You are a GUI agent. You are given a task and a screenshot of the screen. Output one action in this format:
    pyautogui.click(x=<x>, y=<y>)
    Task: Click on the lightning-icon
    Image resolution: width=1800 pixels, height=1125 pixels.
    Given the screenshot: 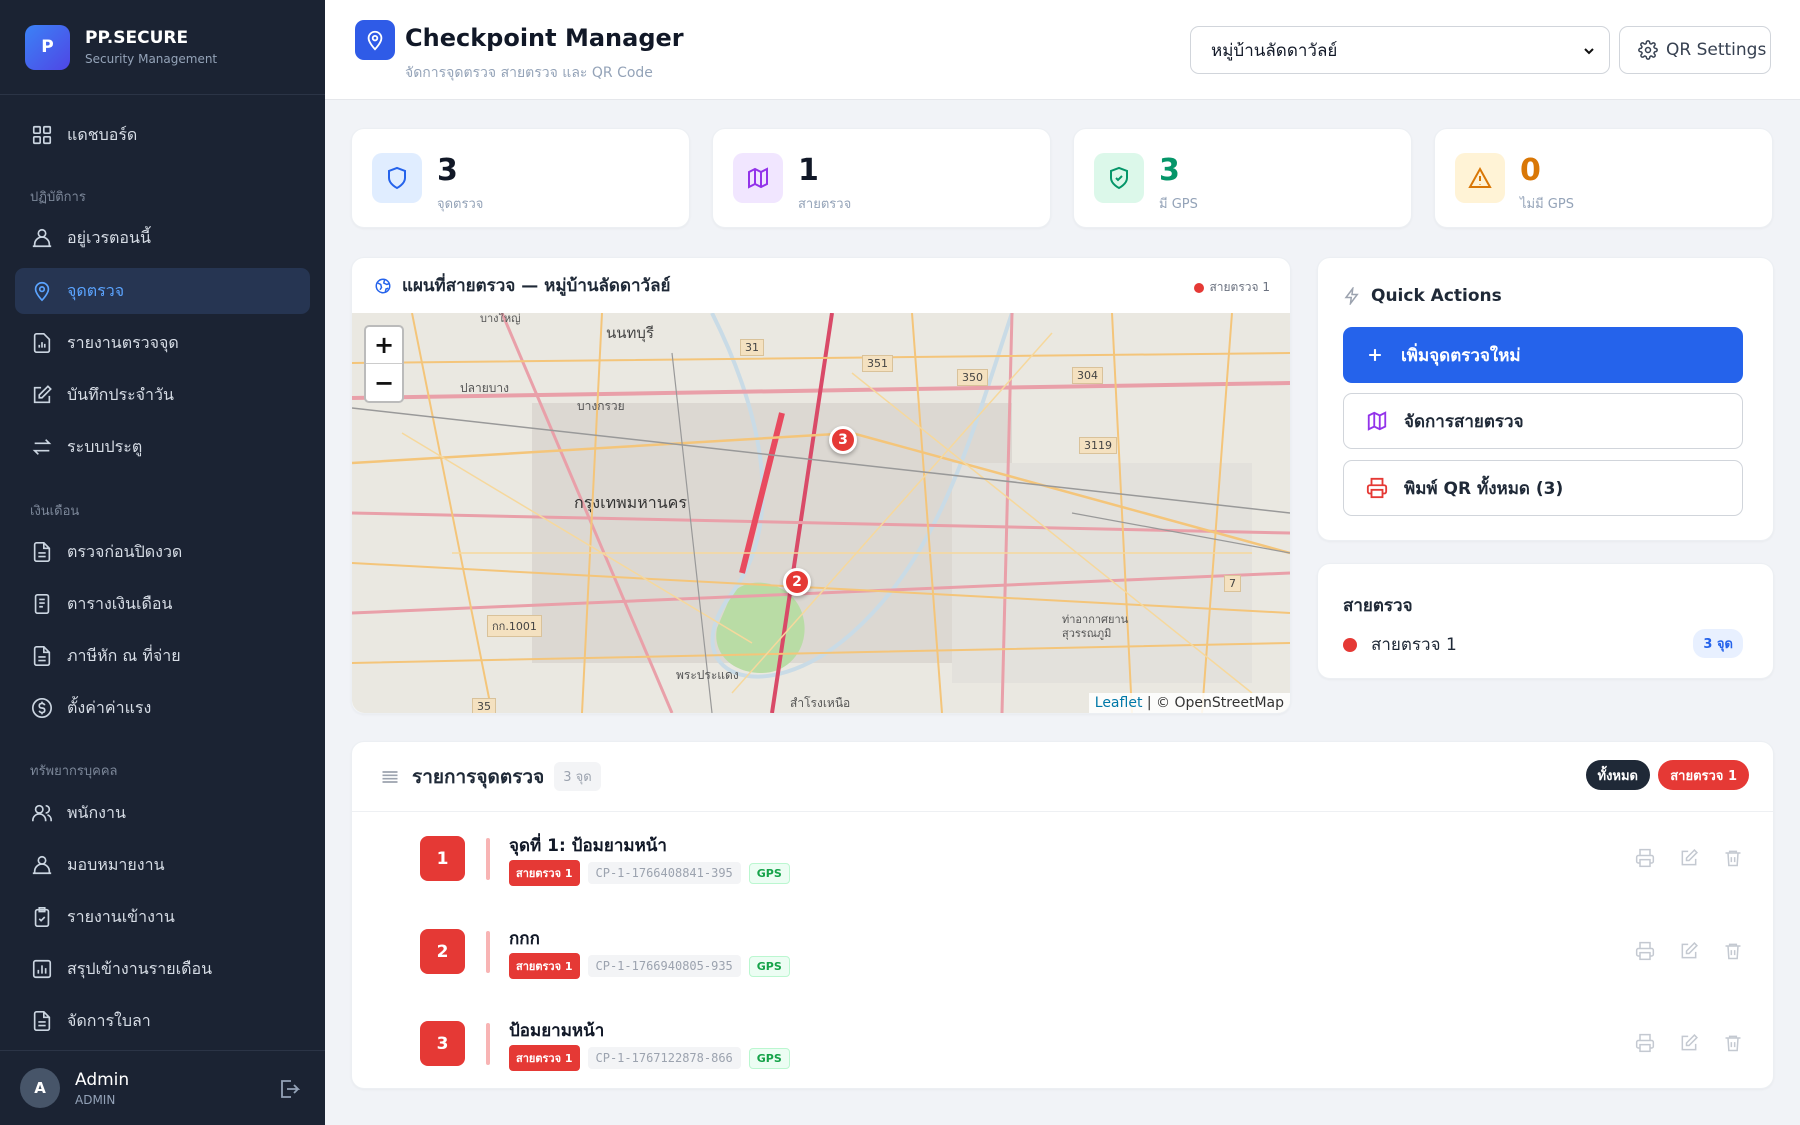 What is the action you would take?
    pyautogui.click(x=1351, y=296)
    